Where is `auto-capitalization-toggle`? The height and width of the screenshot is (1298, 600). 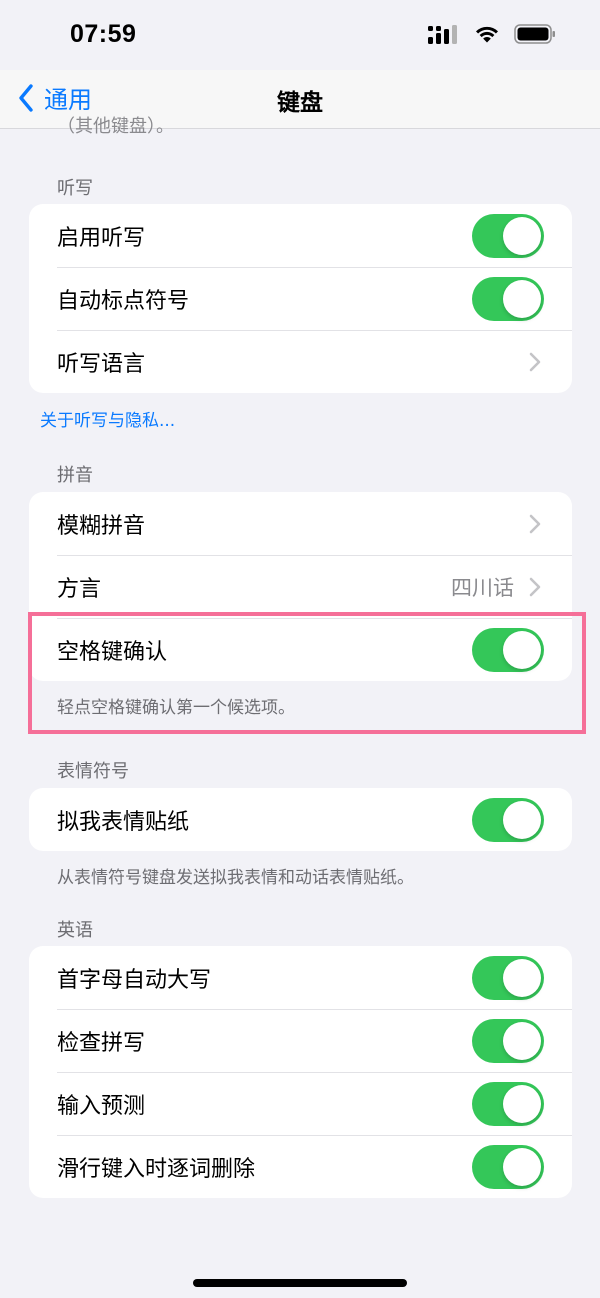
auto-capitalization-toggle is located at coordinates (508, 977).